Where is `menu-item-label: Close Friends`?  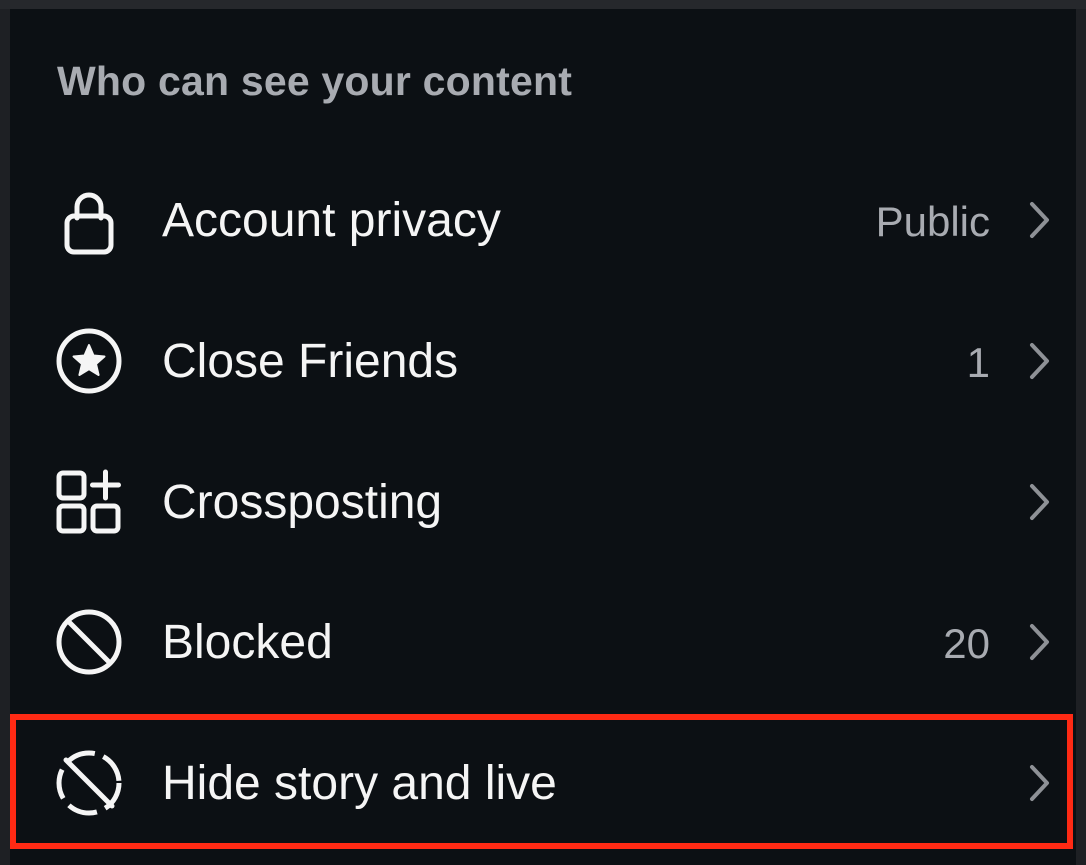
menu-item-label: Close Friends is located at coordinates (310, 361).